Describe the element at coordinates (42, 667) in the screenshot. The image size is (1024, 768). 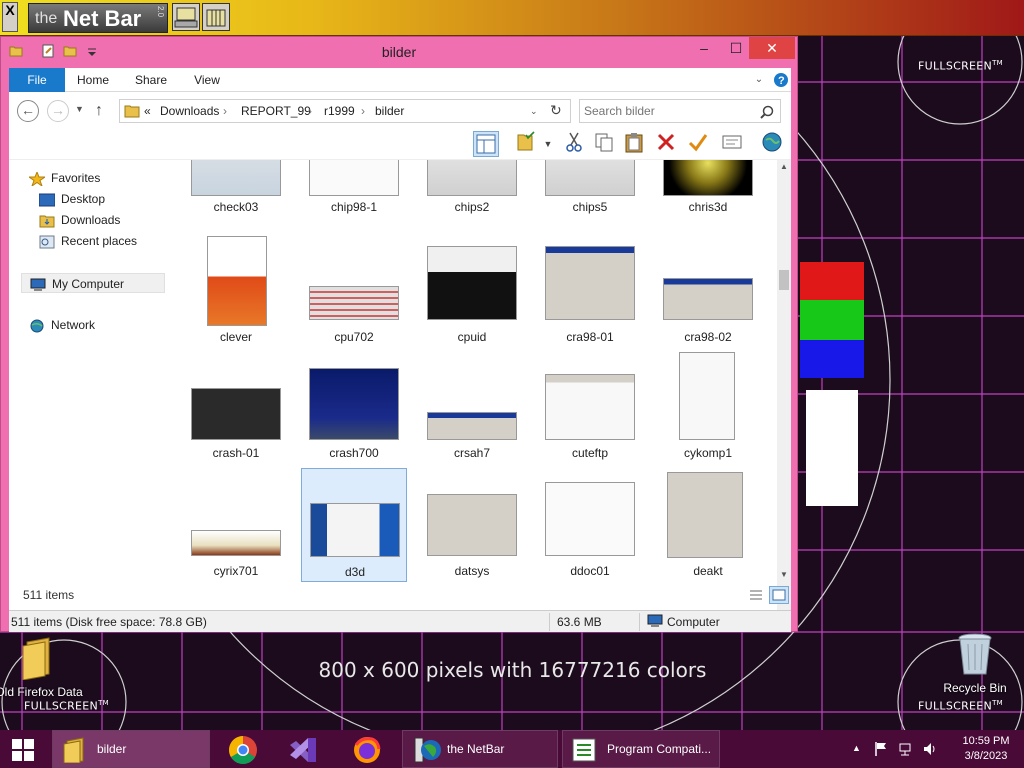
I see `desktop-icon-old-firefox-data: Old Firefox Data` at that location.